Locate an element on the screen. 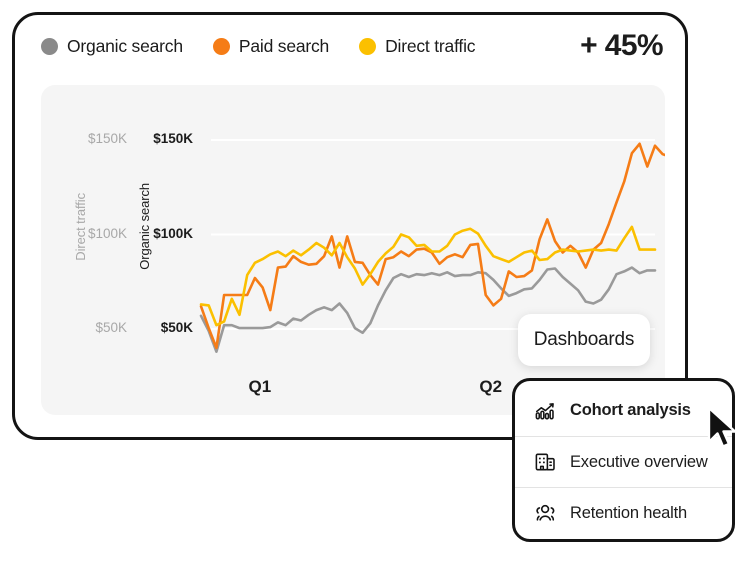  y-tick-right-150k: $150K is located at coordinates (173, 138).